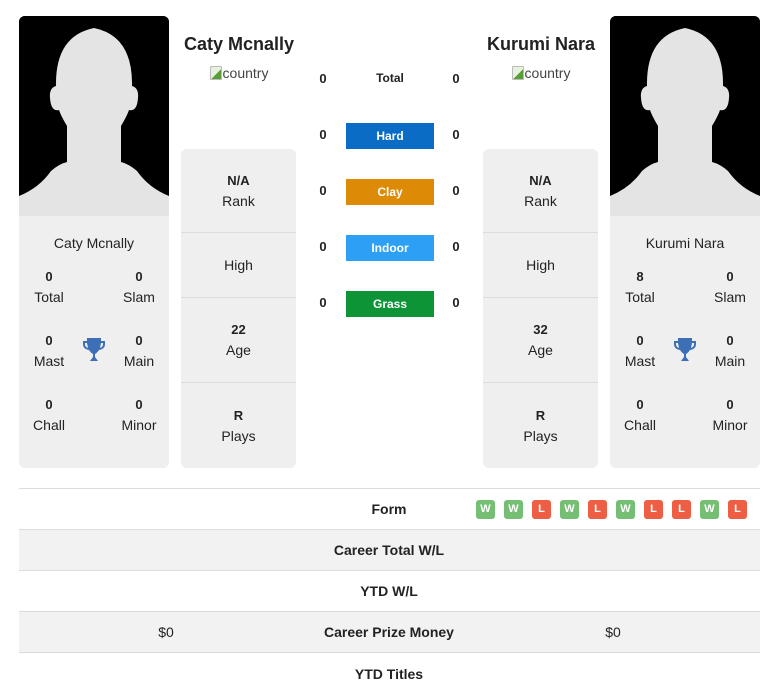  I want to click on player2-titles: 8 Total 0 Slam 0 Mast 0 Main 0 Chall 0 Minor, so click(685, 362).